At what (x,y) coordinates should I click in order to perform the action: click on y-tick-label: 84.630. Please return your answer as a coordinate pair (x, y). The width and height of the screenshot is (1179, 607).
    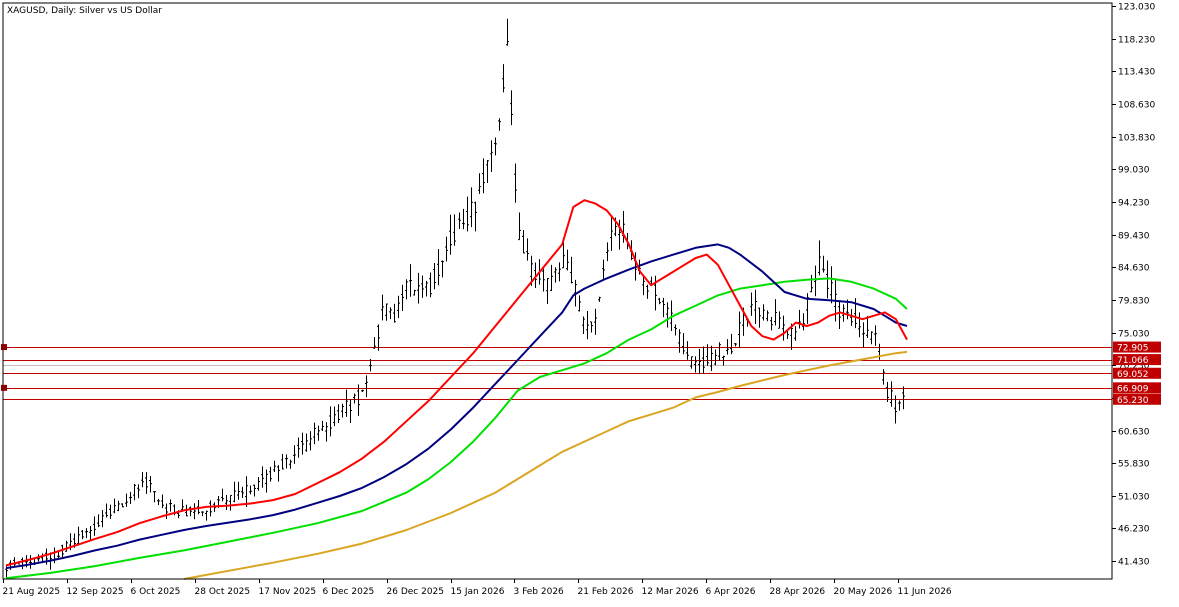
    Looking at the image, I should click on (1134, 269).